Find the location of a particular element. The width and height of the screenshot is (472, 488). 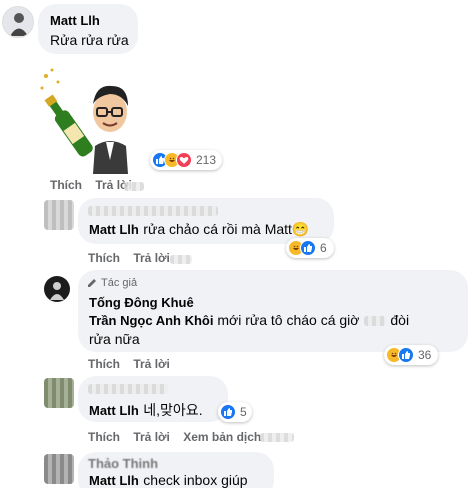

comment-text: Rửa rửa rửa is located at coordinates (89, 40).